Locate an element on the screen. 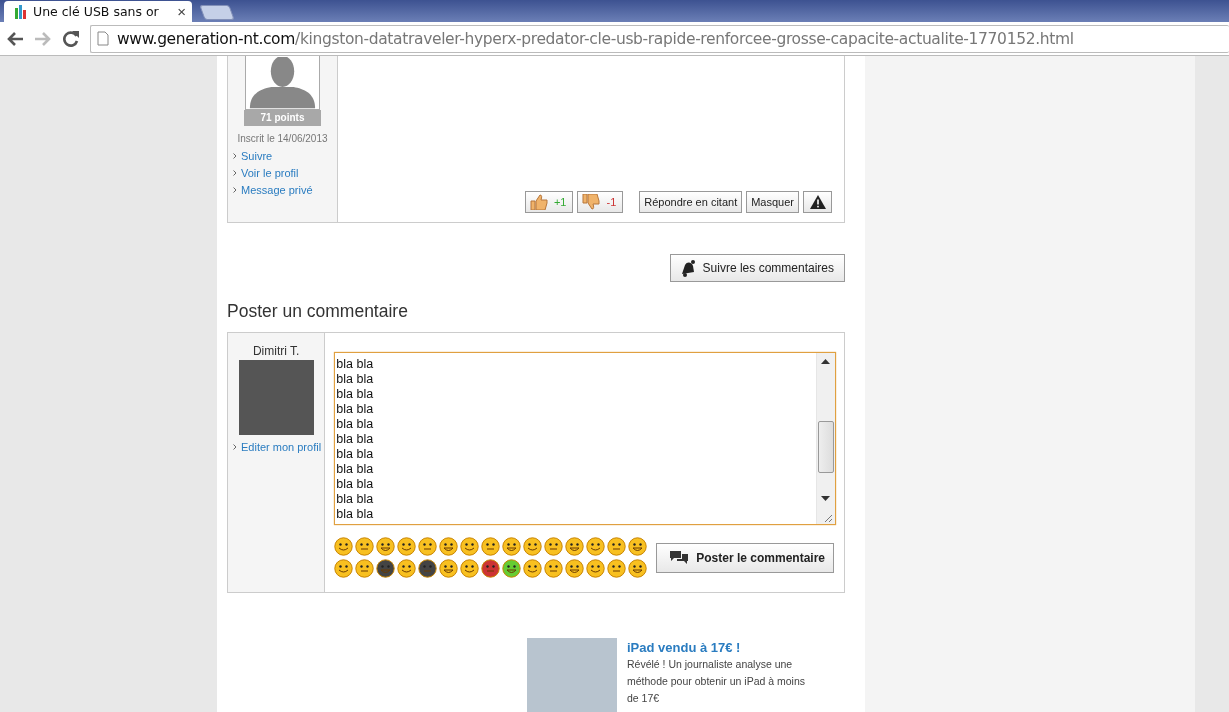  dislike-button: -1 is located at coordinates (600, 202).